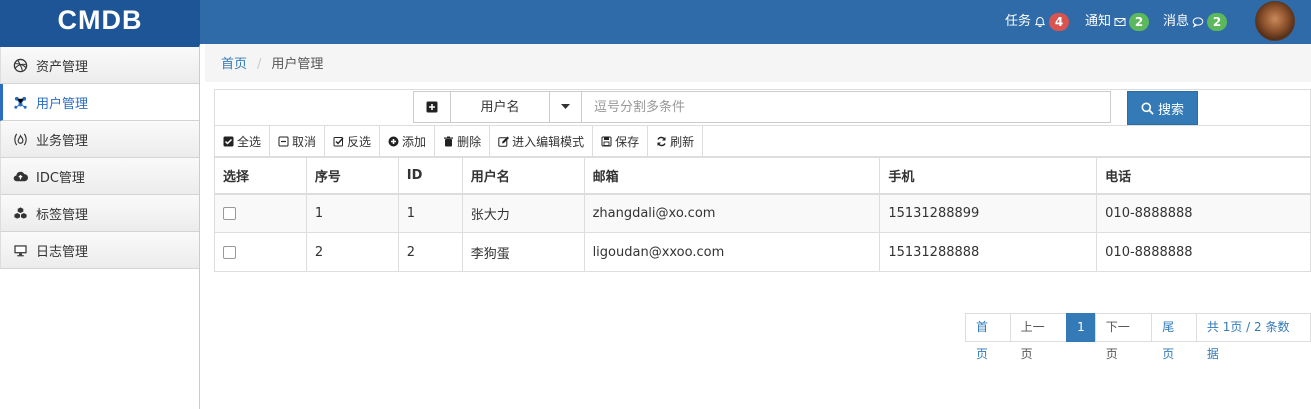 The image size is (1311, 409). I want to click on tasks-count-badge: 4, so click(1059, 22).